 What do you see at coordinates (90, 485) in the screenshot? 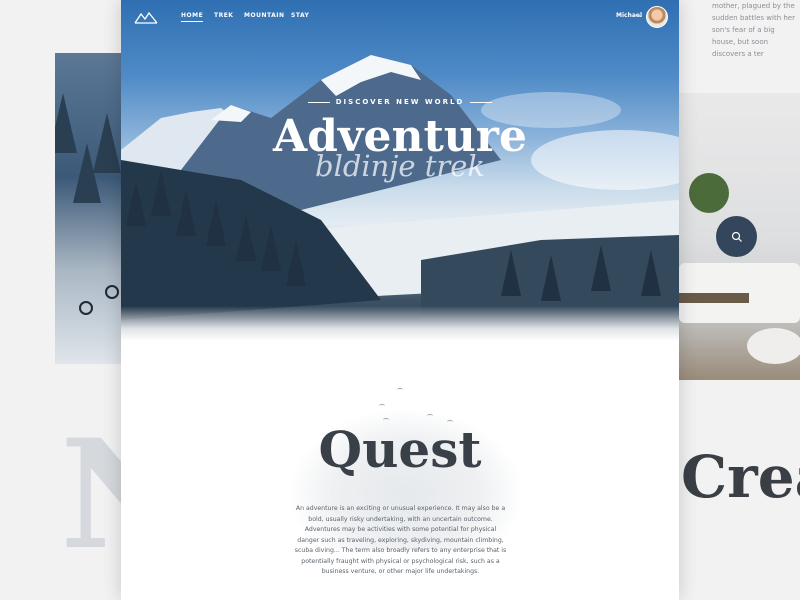
I see `left-preview-letter: N` at bounding box center [90, 485].